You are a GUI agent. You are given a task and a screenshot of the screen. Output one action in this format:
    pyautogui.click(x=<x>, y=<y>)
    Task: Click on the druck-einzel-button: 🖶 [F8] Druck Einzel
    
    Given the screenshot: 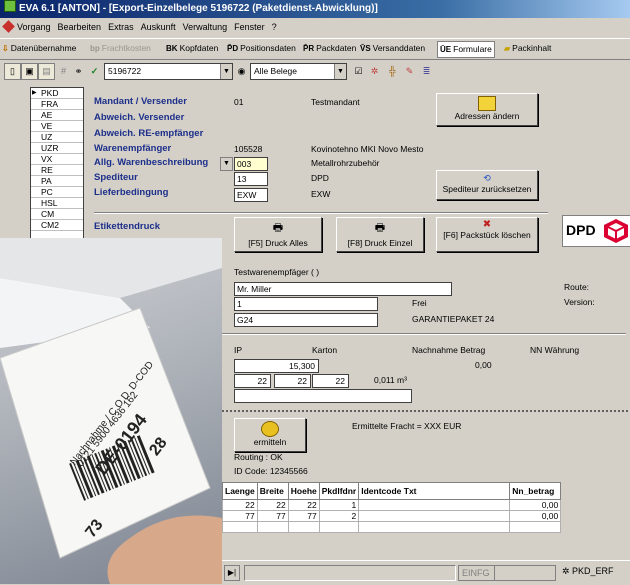 What is the action you would take?
    pyautogui.click(x=380, y=234)
    